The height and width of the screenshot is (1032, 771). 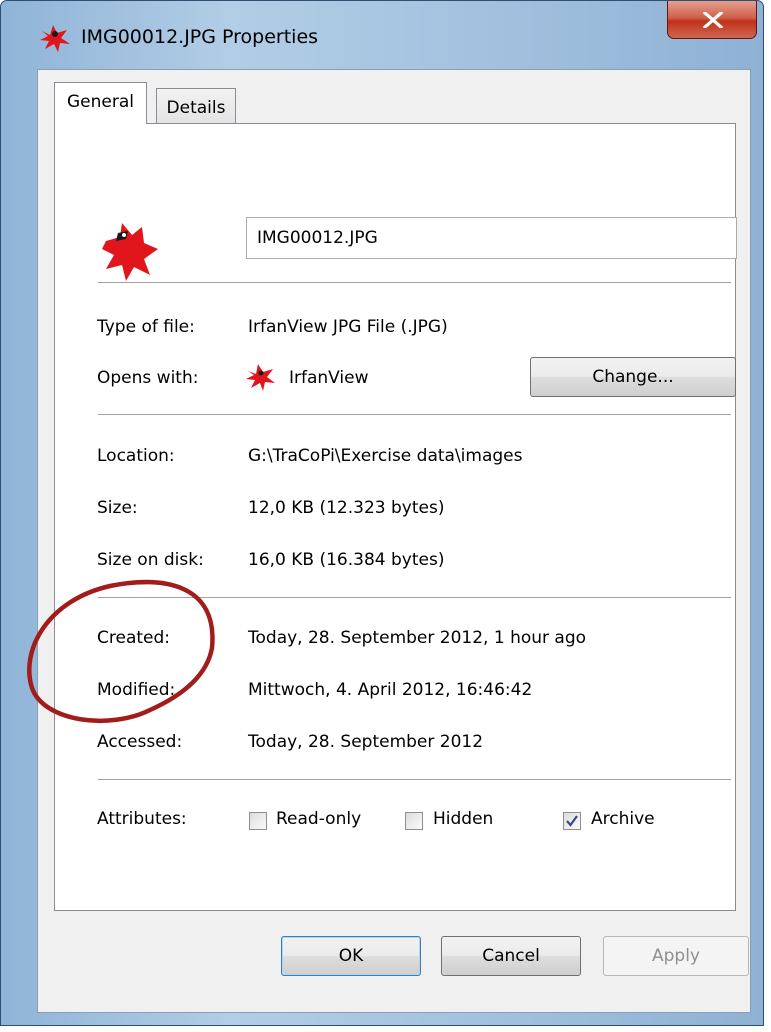 I want to click on type-of-file-value: IrfanView JPG File (.JPG), so click(x=348, y=327).